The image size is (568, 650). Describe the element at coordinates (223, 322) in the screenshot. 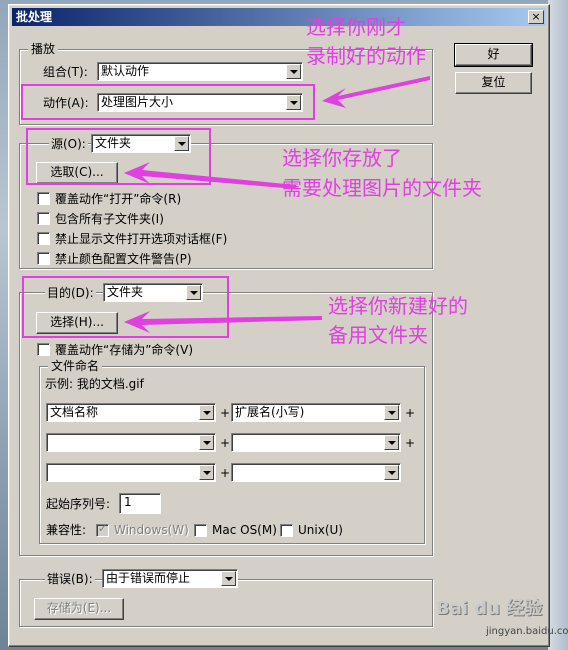

I see `arrow-destination-icon` at that location.